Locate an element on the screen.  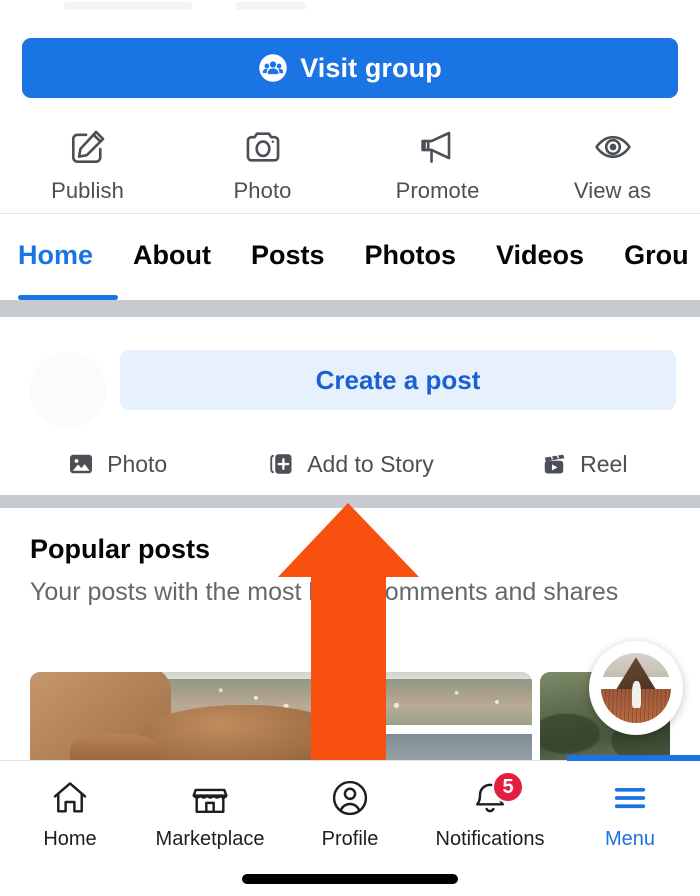
tab-posts-label: Posts is located at coordinates (287, 255).